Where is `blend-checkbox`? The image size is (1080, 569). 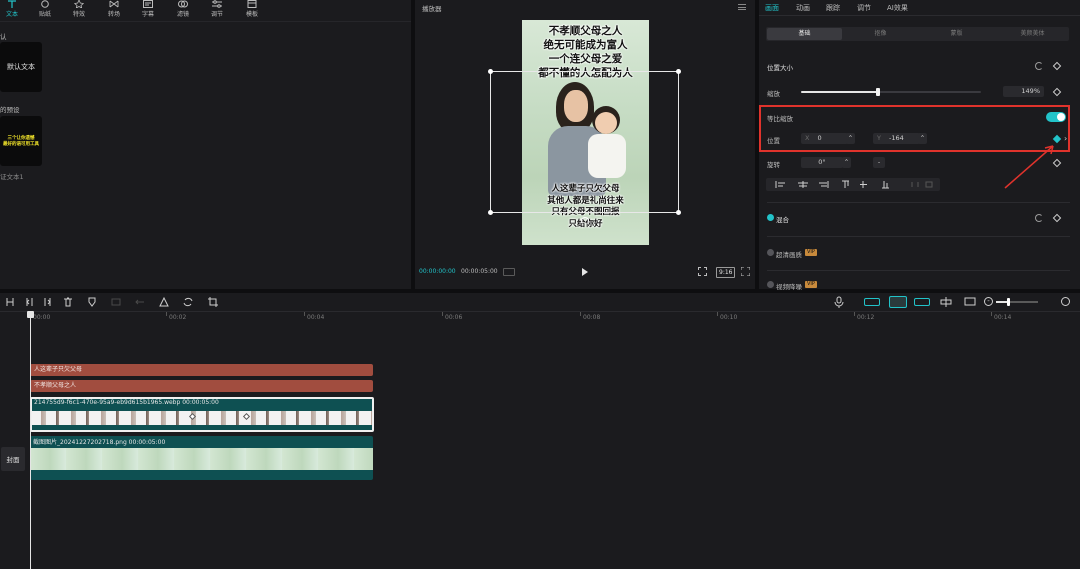
blend-checkbox is located at coordinates (770, 217).